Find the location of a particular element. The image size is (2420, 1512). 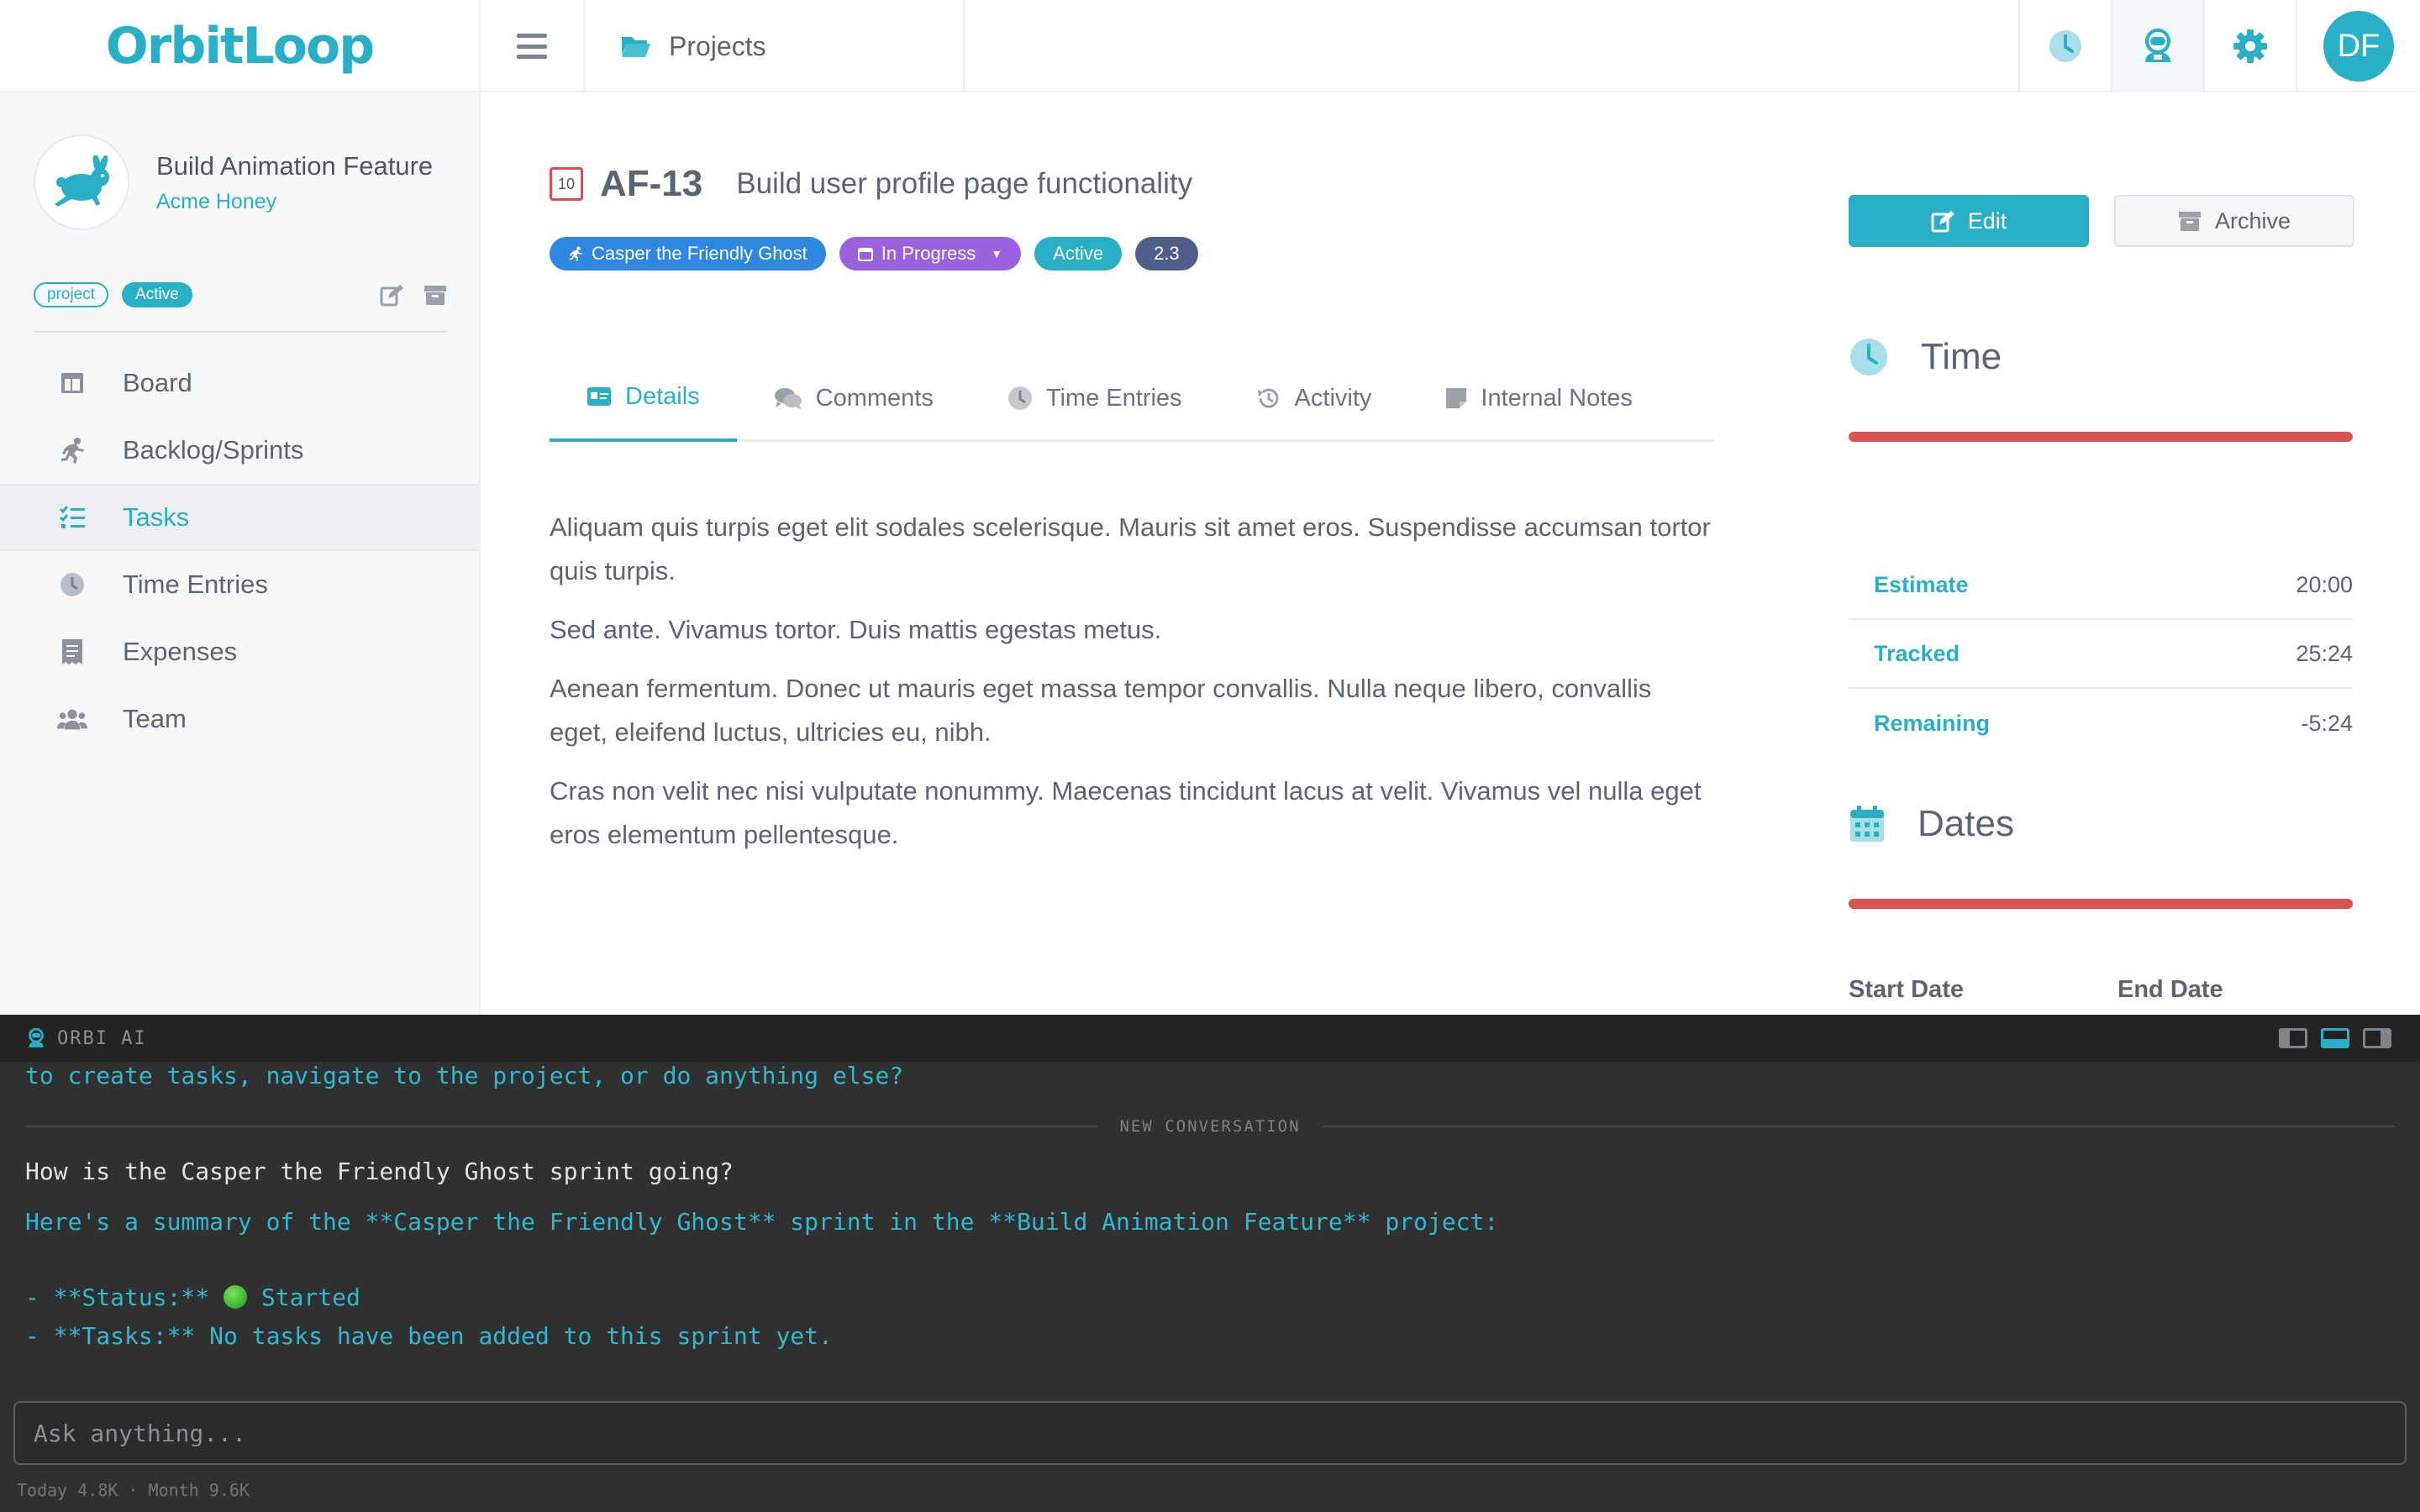

sprint-badge: Casper the Friendly Ghost is located at coordinates (688, 253).